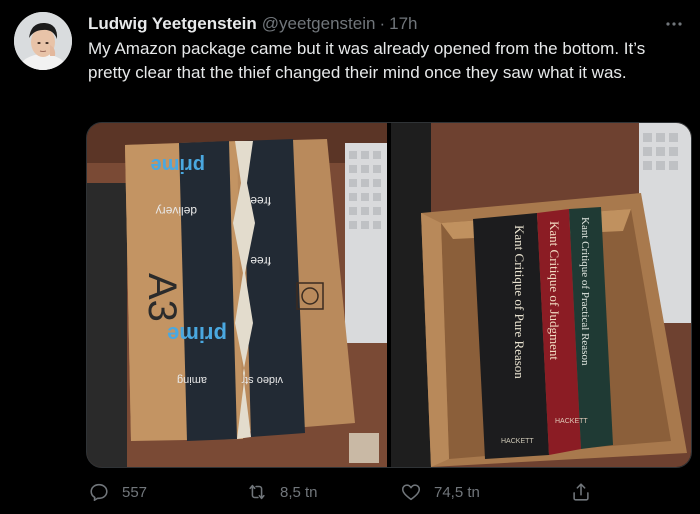 The height and width of the screenshot is (514, 700). What do you see at coordinates (192, 380) in the screenshot?
I see `box-label-gaming: aming` at bounding box center [192, 380].